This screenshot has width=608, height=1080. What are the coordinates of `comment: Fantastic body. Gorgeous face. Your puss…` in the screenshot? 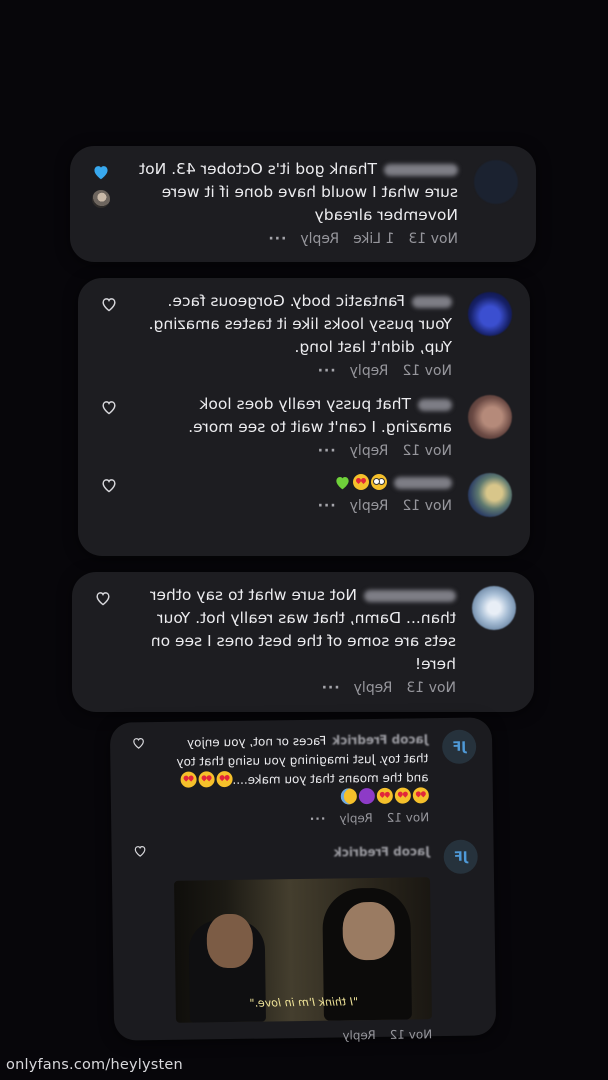 It's located at (304, 334).